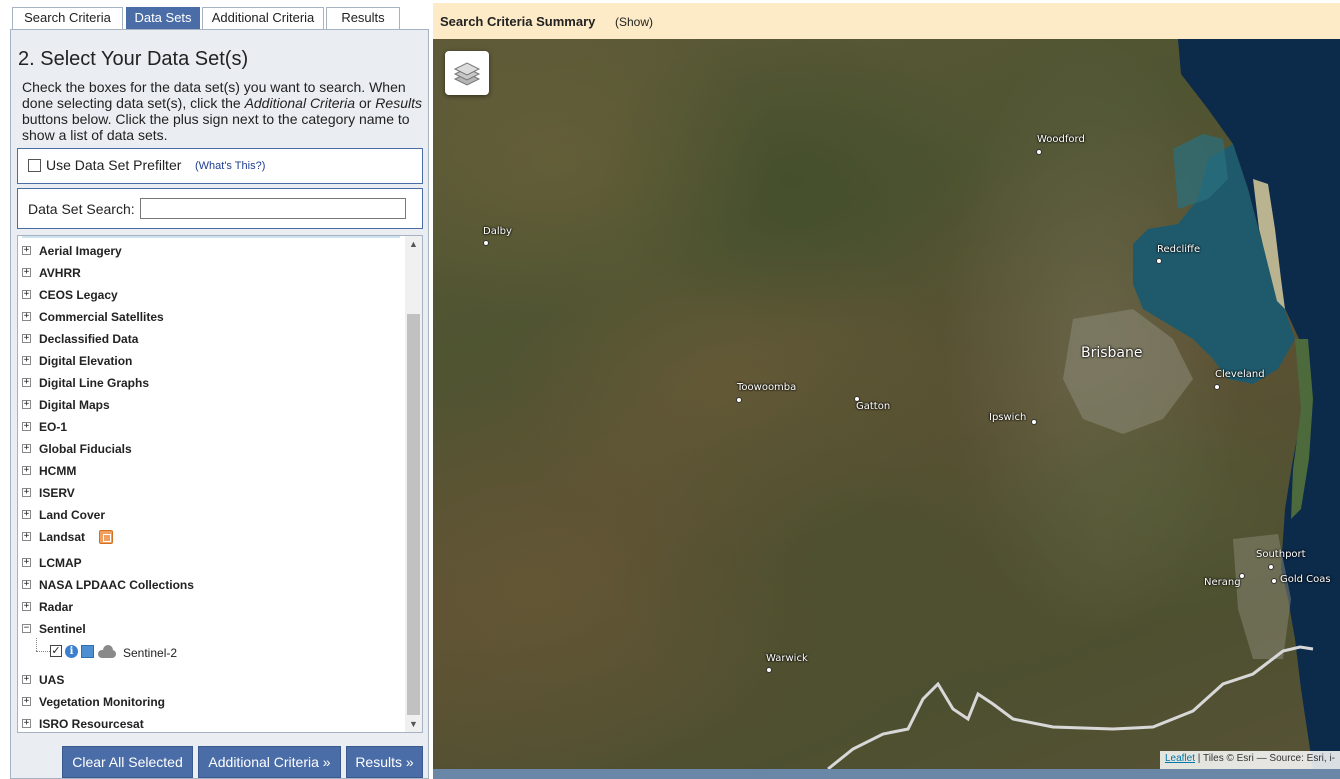 The height and width of the screenshot is (779, 1340). I want to click on city-label-gatton: Gatton, so click(873, 406).